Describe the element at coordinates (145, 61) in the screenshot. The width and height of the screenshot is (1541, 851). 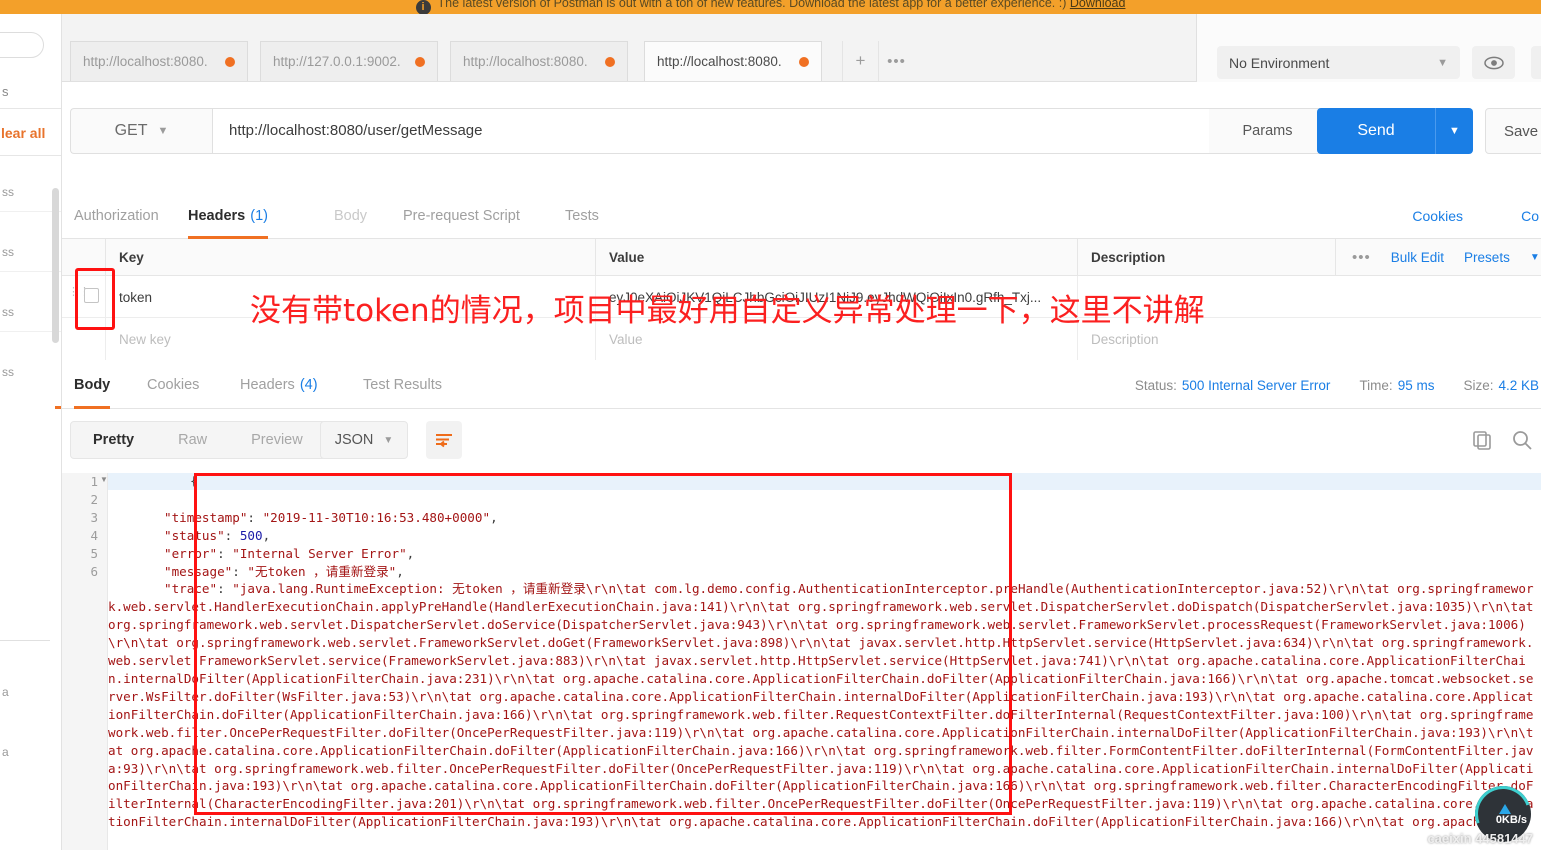
I see `request-tab-label: http://localhost:8080.` at that location.